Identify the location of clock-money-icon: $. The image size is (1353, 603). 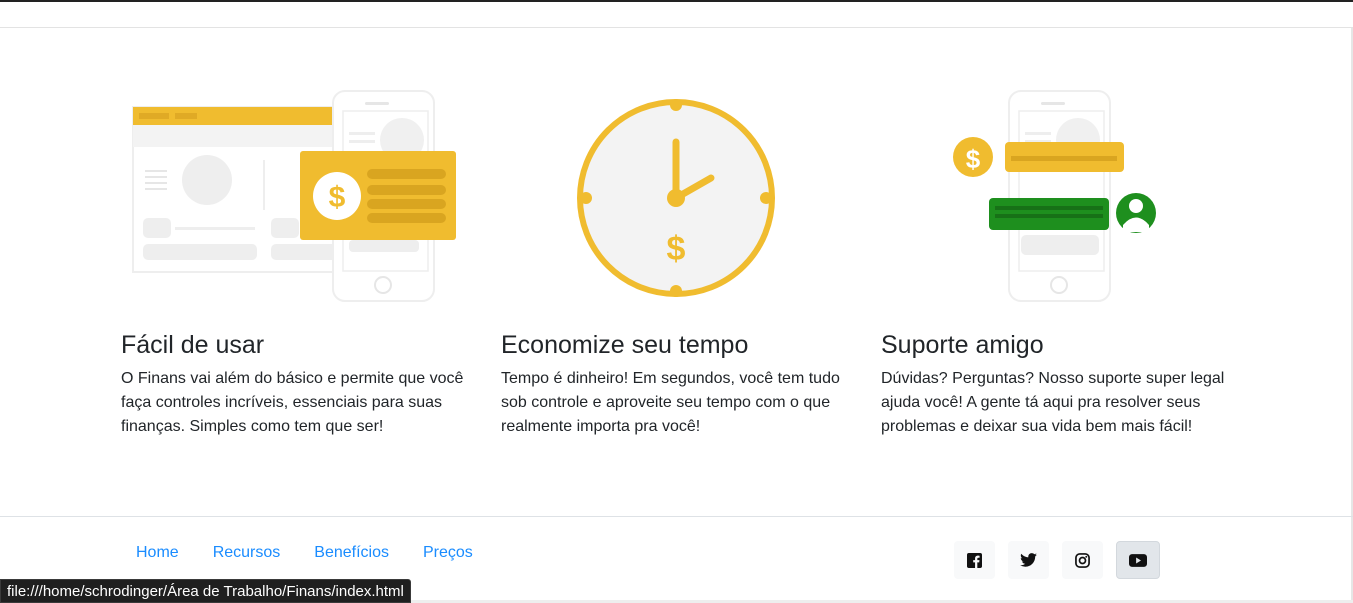
(681, 195).